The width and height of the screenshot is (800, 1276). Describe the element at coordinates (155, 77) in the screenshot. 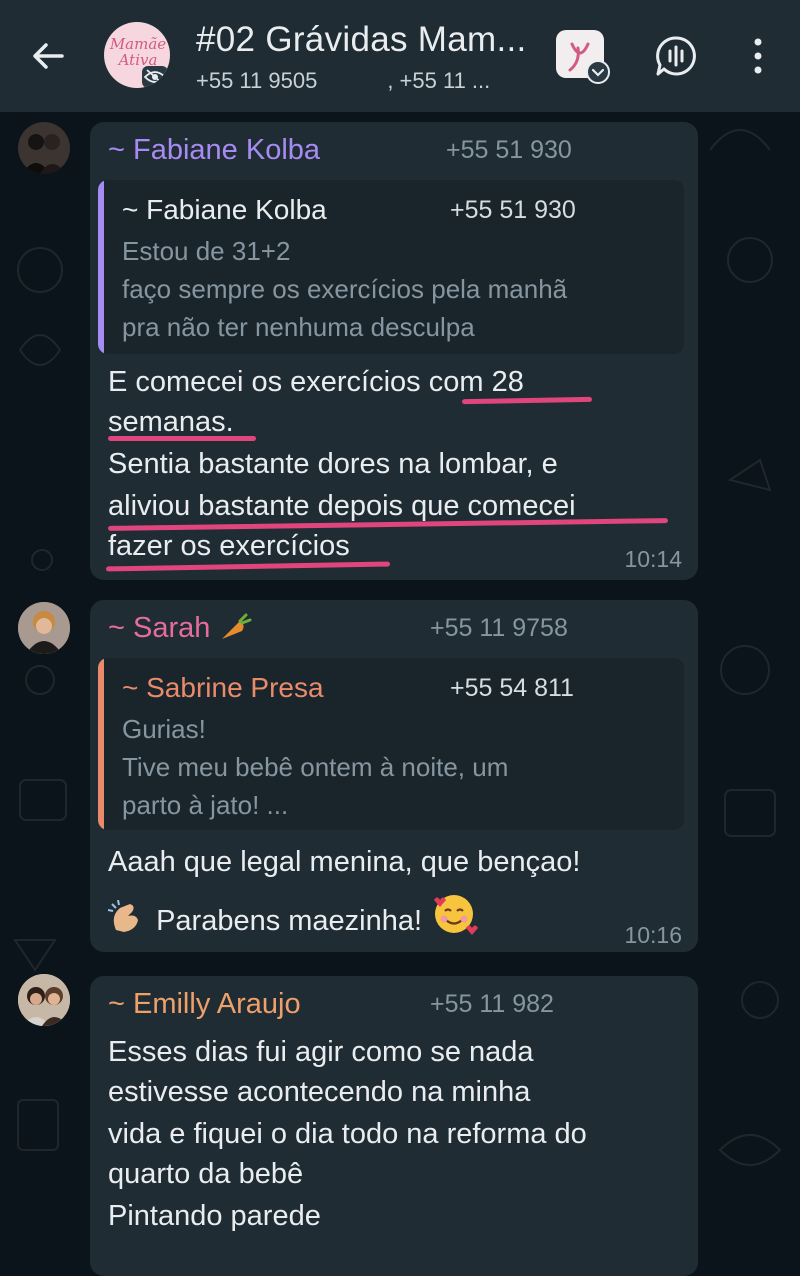

I see `hidden-eye-icon` at that location.